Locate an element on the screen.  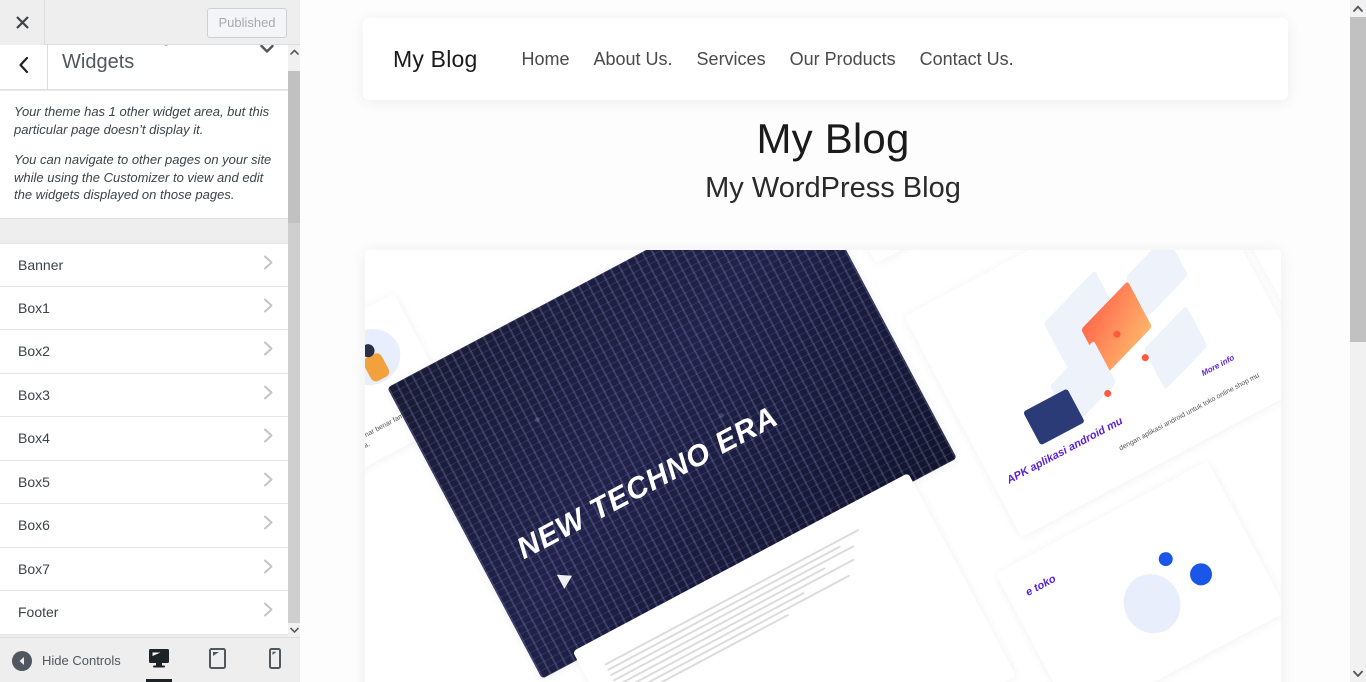
sidebar-scrollbar-thumb is located at coordinates (294, 147).